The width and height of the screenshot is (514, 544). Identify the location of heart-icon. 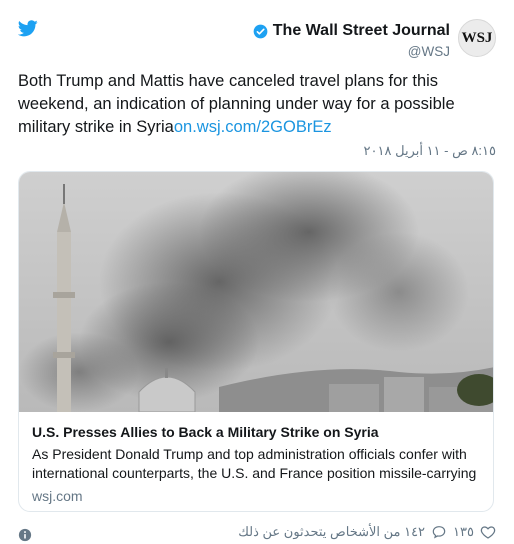
(488, 532).